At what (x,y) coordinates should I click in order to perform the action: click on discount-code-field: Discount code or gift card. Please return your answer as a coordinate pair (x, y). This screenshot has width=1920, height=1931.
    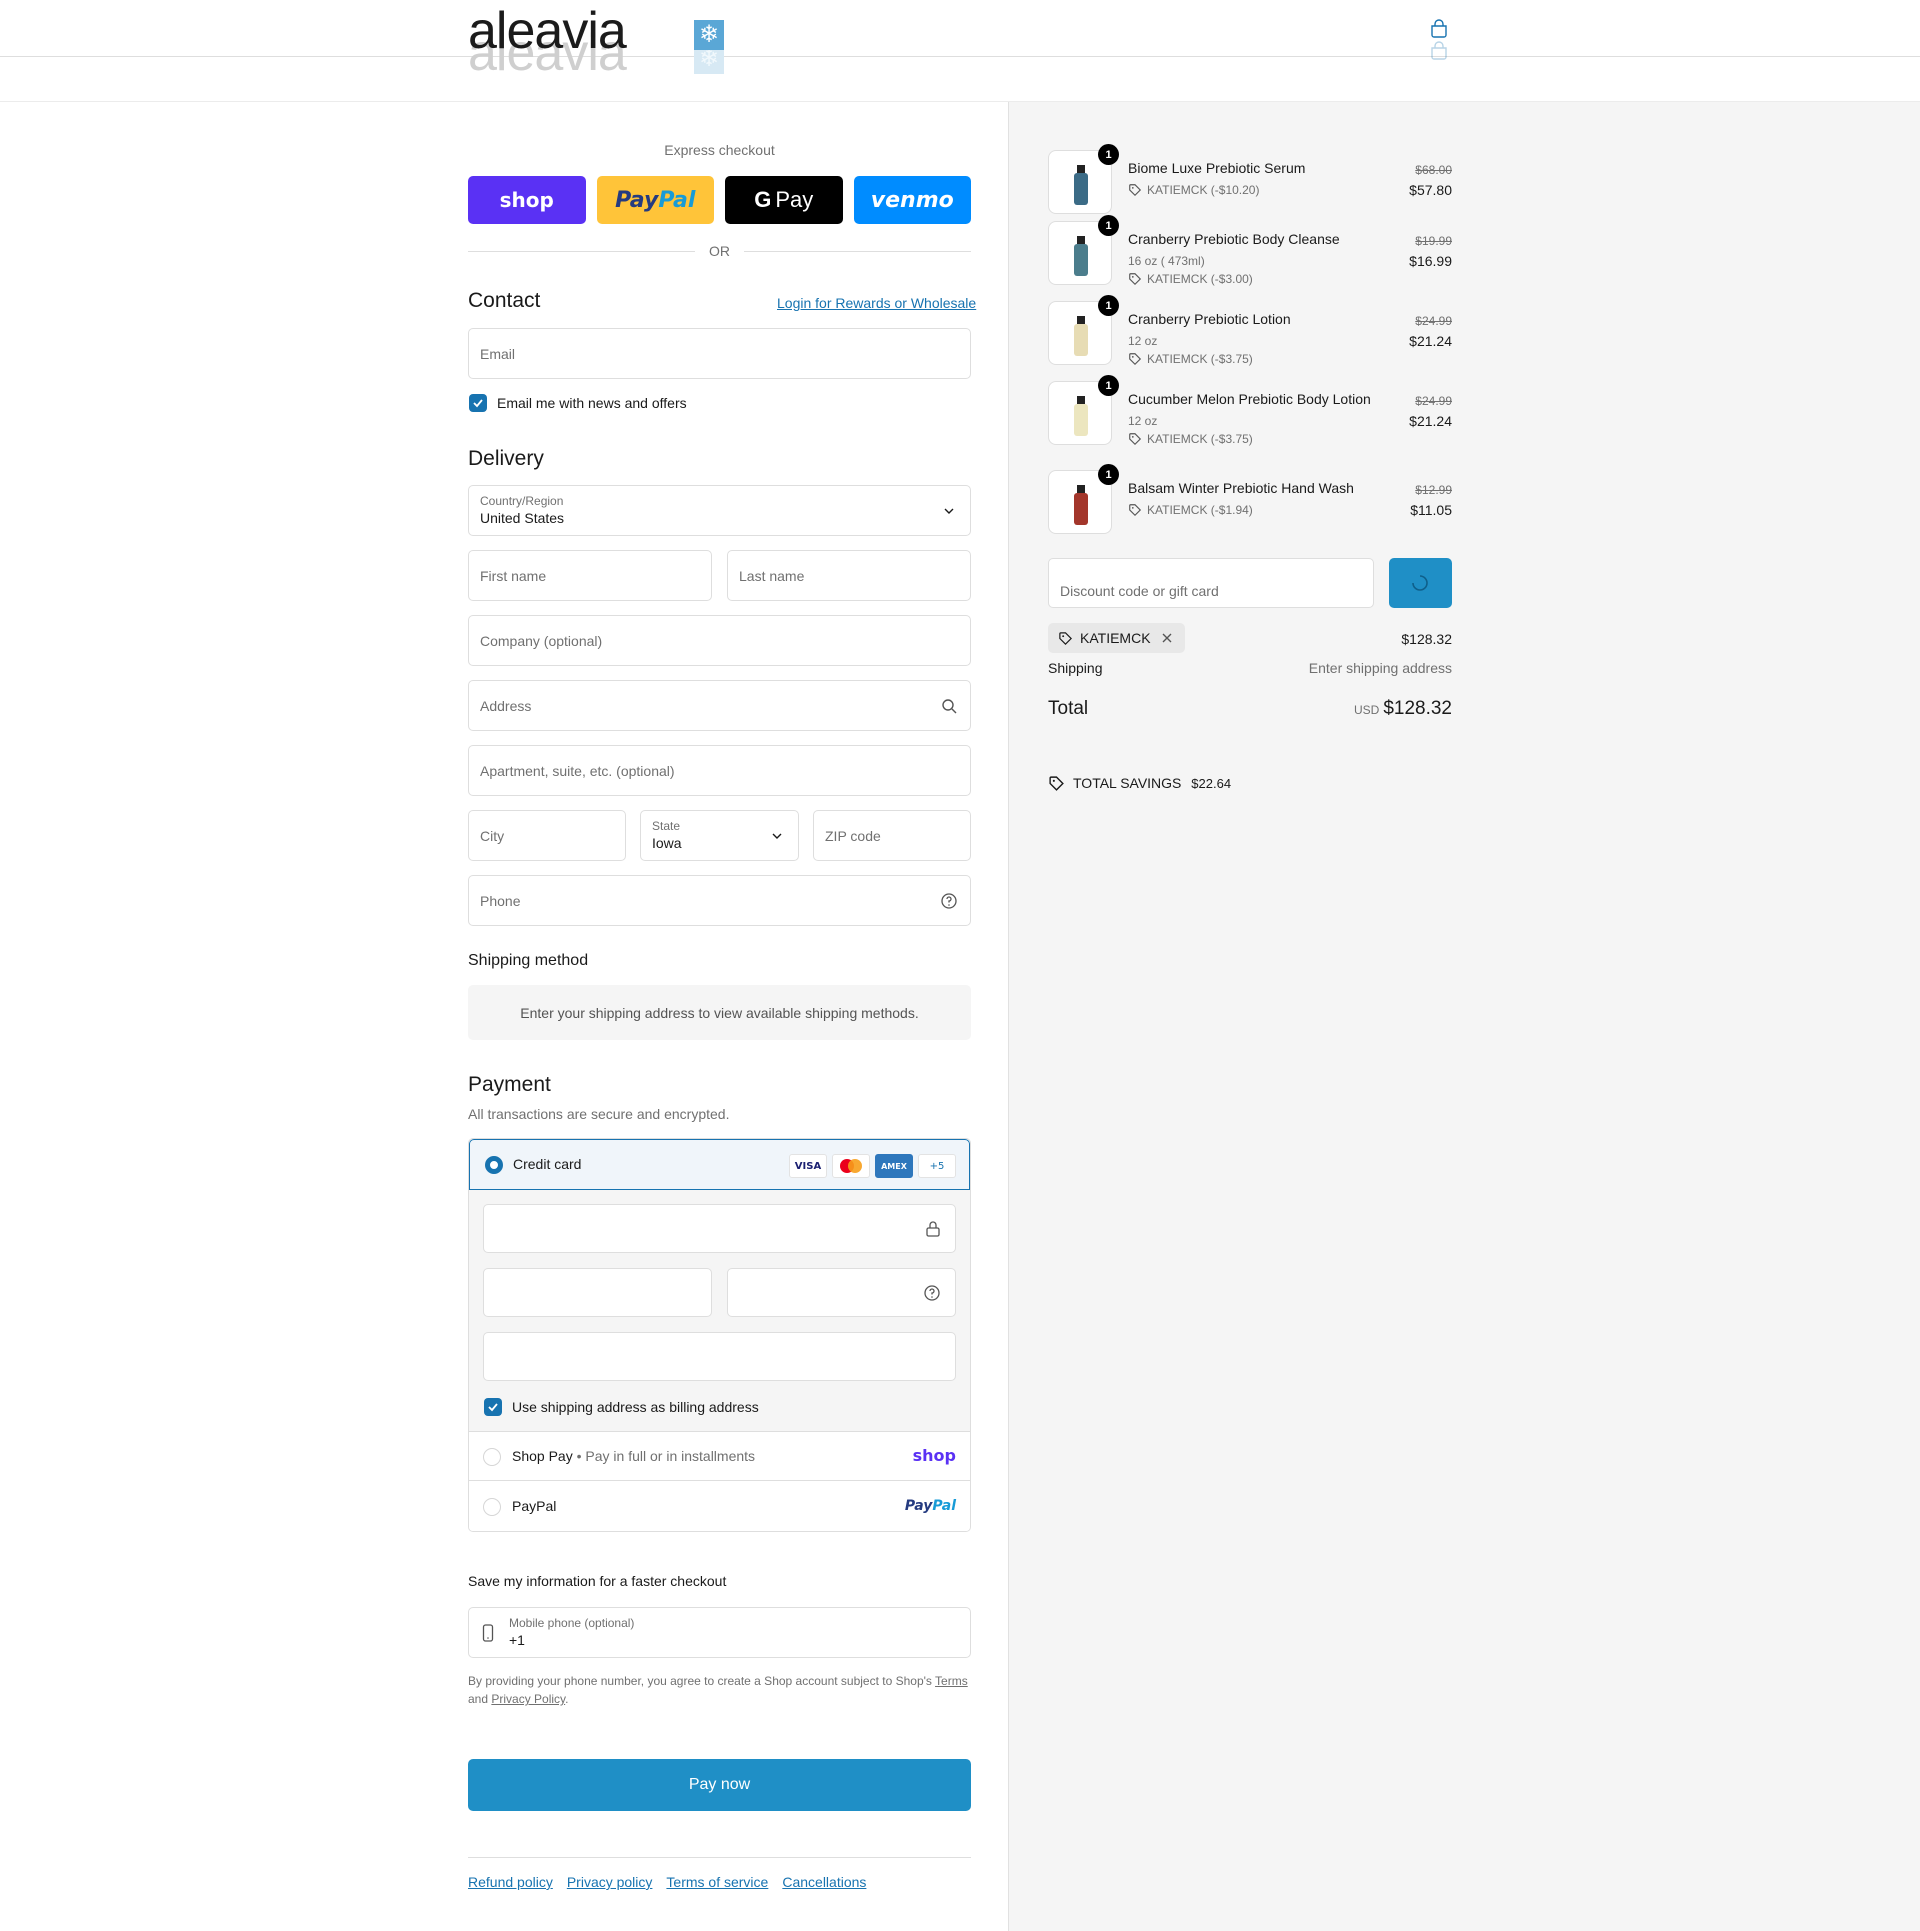
    Looking at the image, I should click on (1211, 583).